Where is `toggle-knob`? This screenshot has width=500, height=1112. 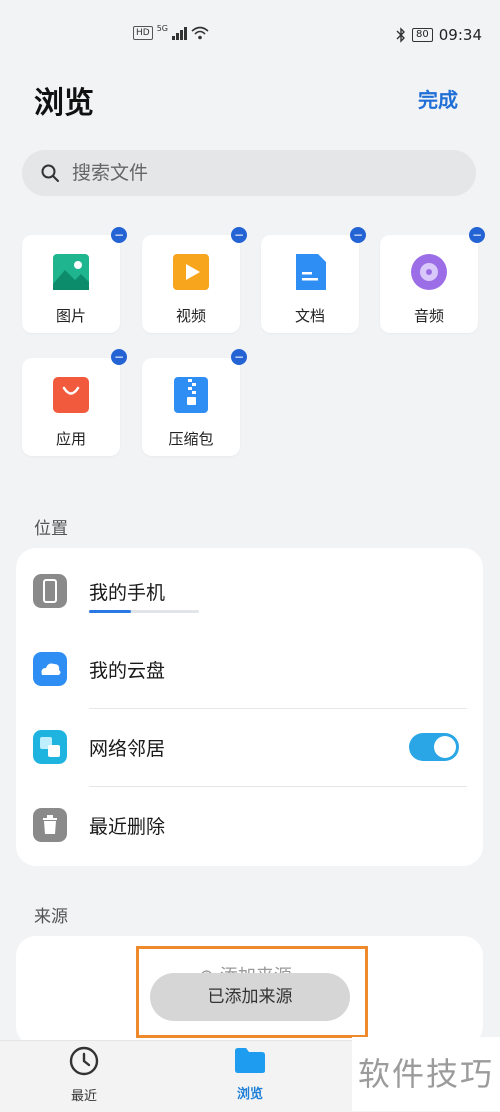 toggle-knob is located at coordinates (445, 747).